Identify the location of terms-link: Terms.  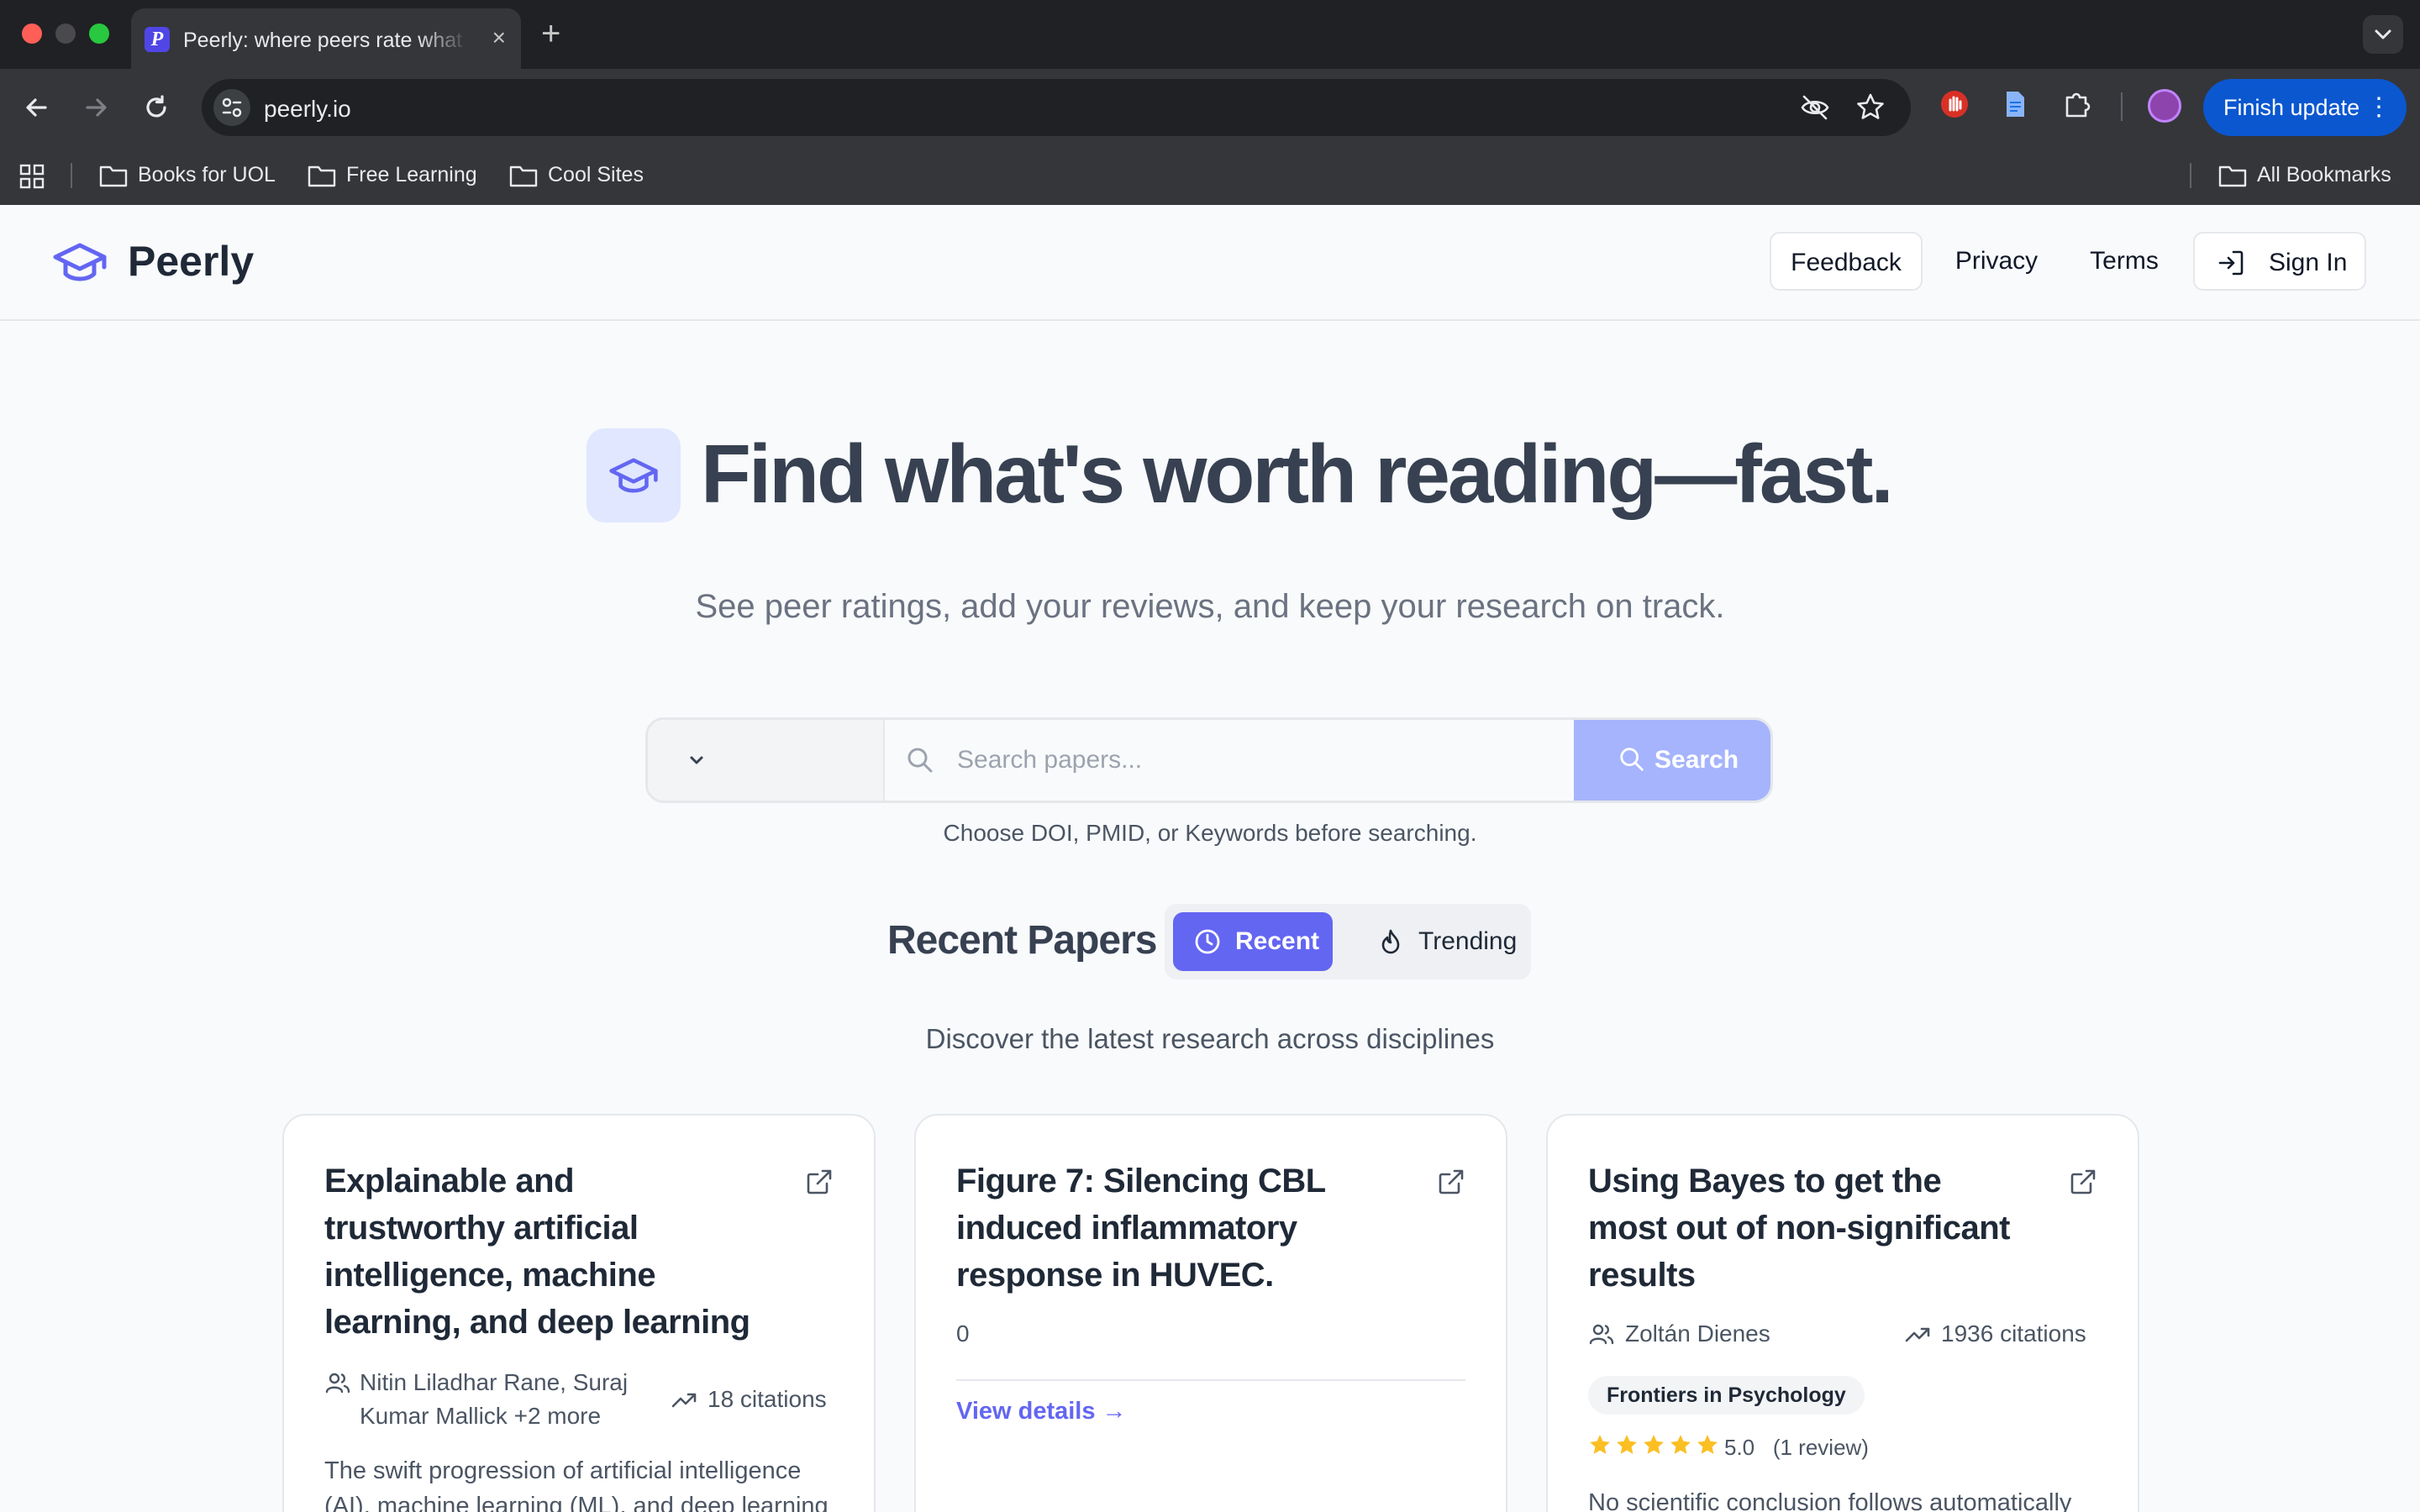
(2124, 261).